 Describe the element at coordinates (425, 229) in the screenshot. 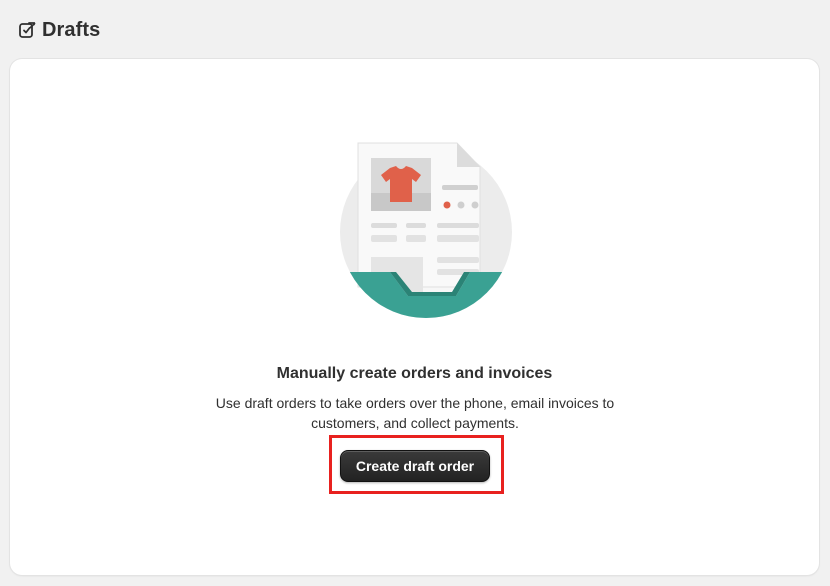

I see `draft-invoice-illustration` at that location.